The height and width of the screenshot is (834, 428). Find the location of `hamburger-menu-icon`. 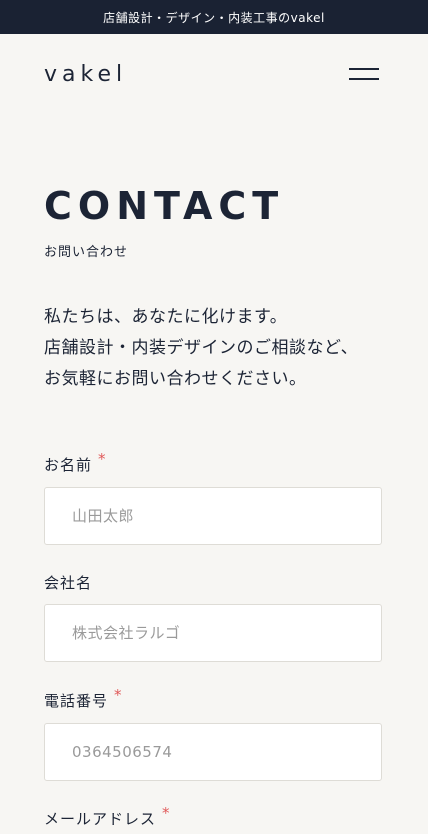

hamburger-menu-icon is located at coordinates (364, 74).